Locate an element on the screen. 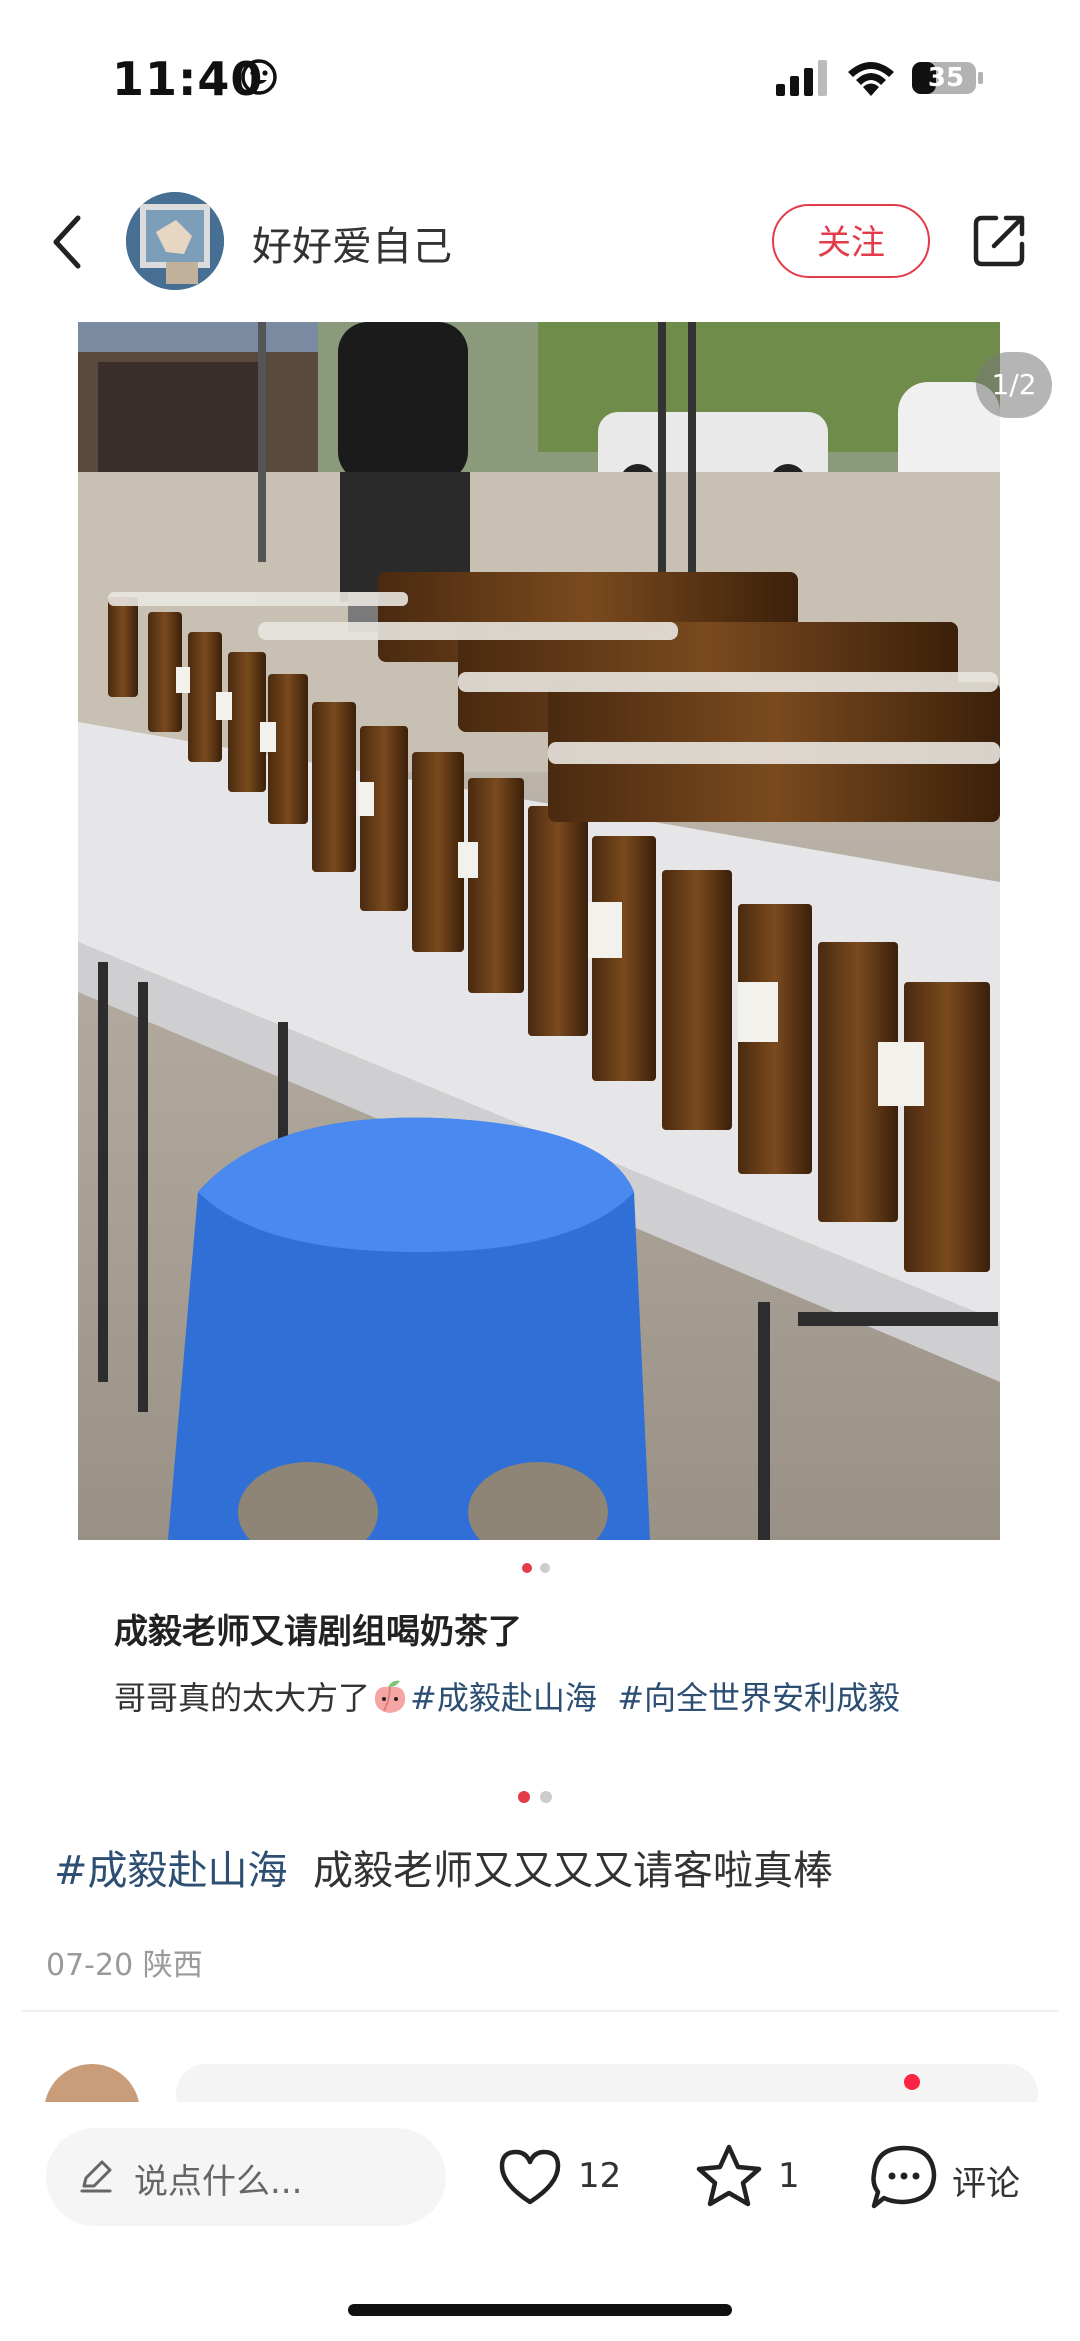  home-indicator is located at coordinates (540, 2310).